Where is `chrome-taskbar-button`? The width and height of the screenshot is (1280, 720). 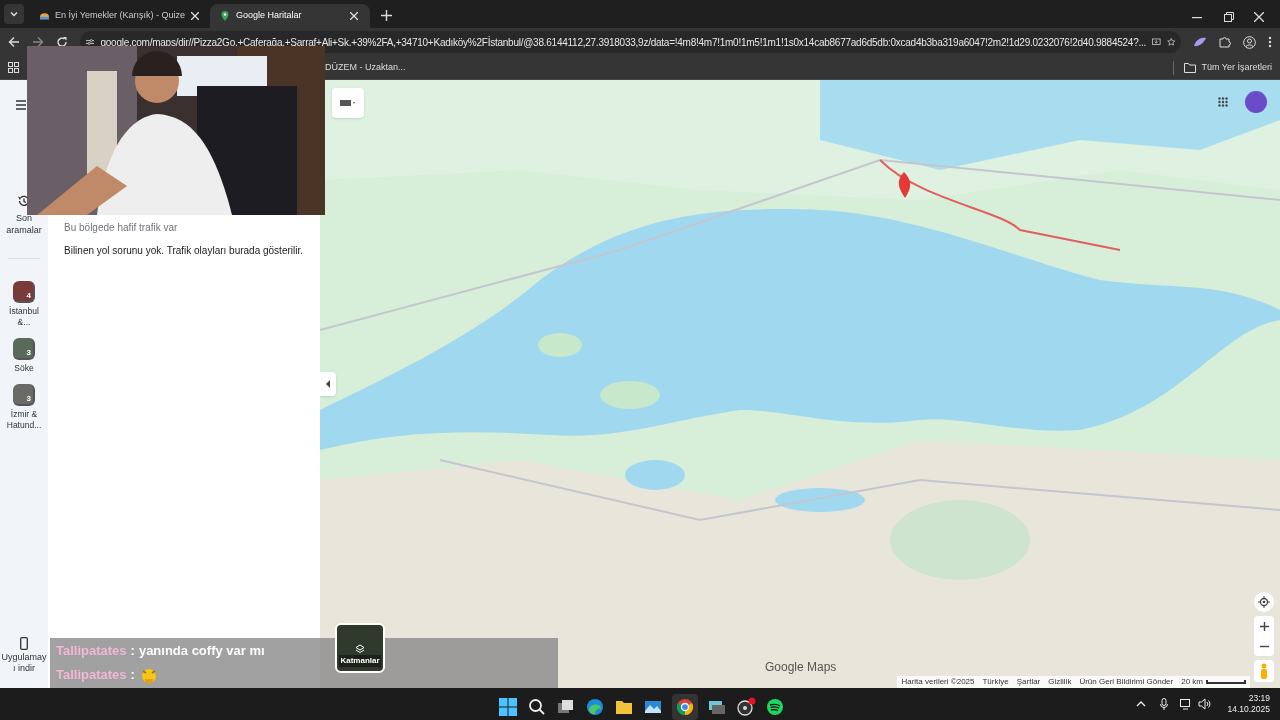 chrome-taskbar-button is located at coordinates (685, 707).